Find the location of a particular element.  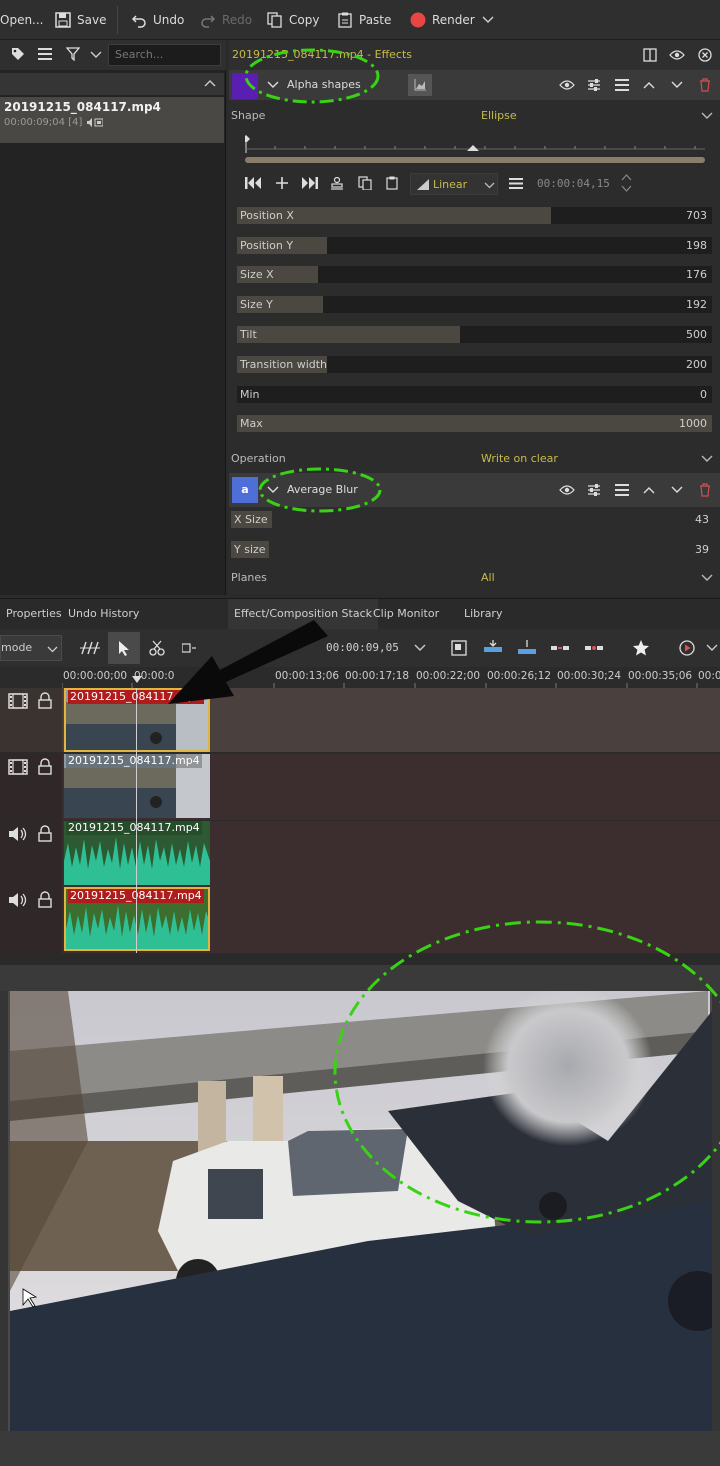

selection-tool-button is located at coordinates (124, 648).